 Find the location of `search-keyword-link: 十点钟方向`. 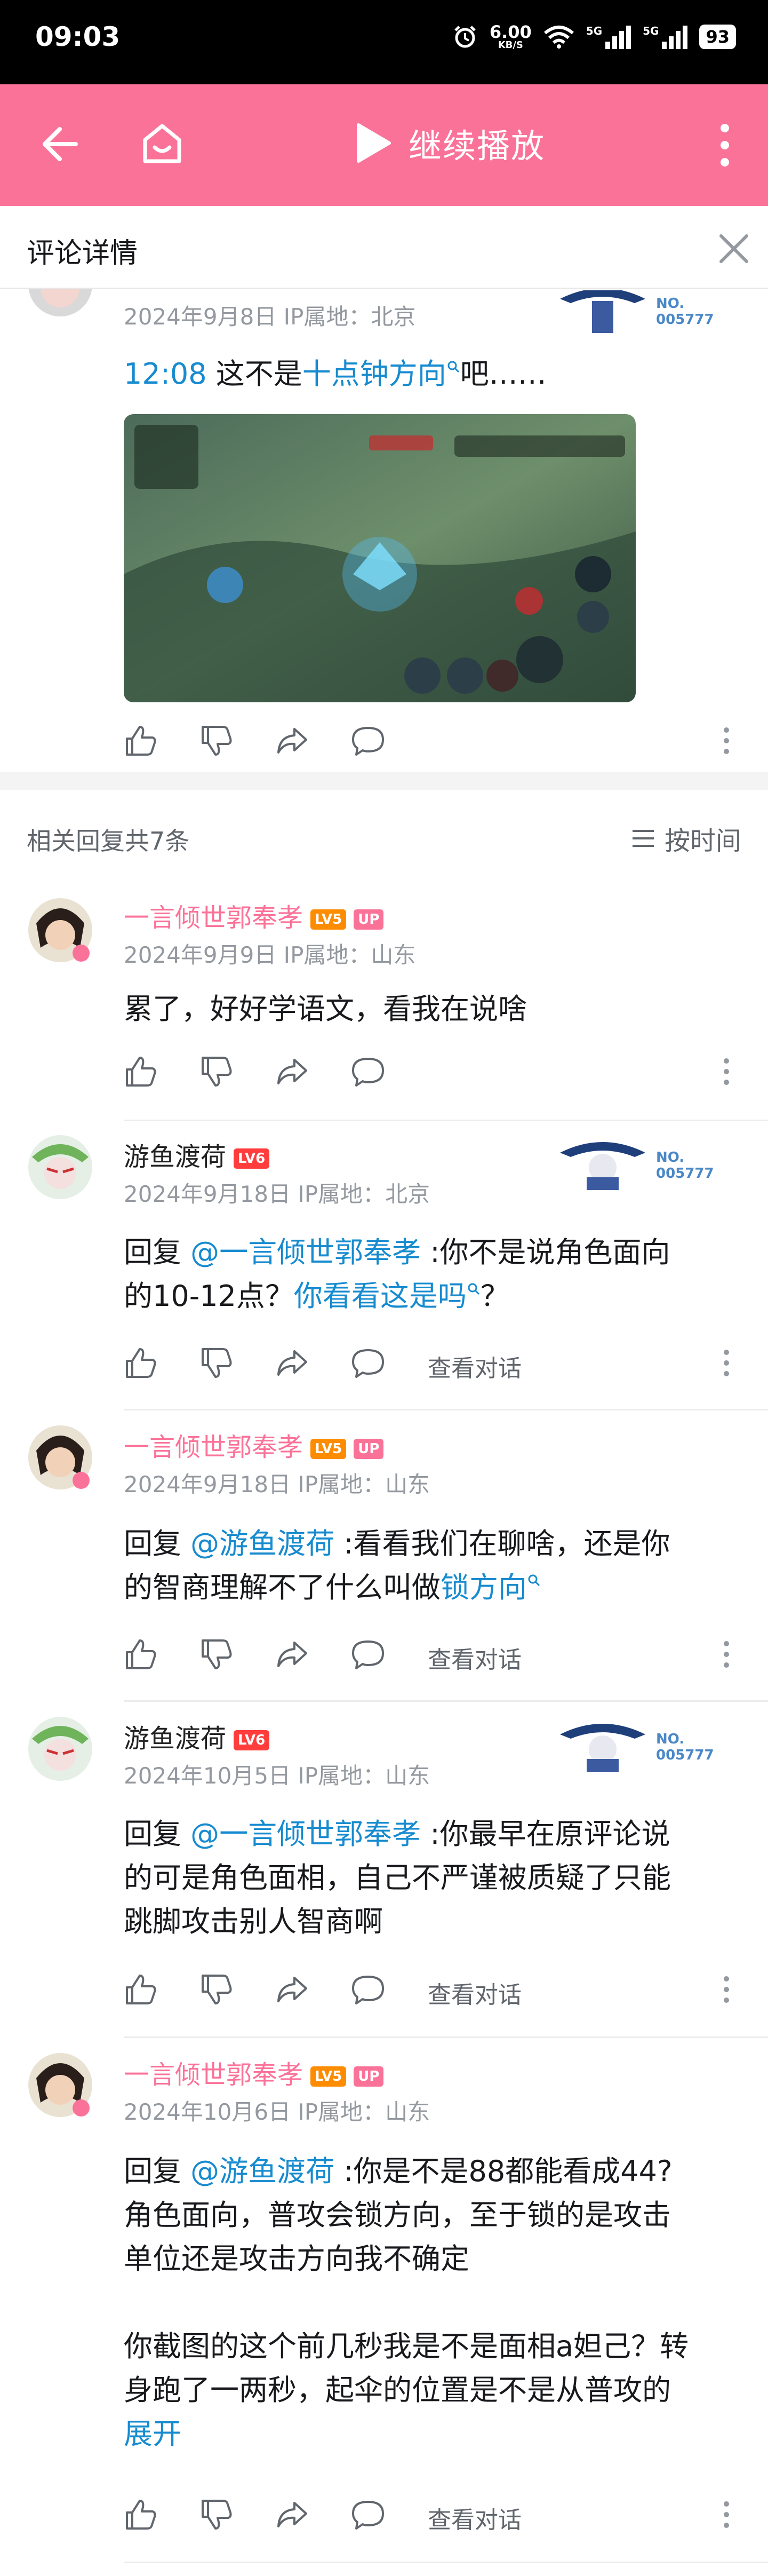

search-keyword-link: 十点钟方向 is located at coordinates (374, 374).